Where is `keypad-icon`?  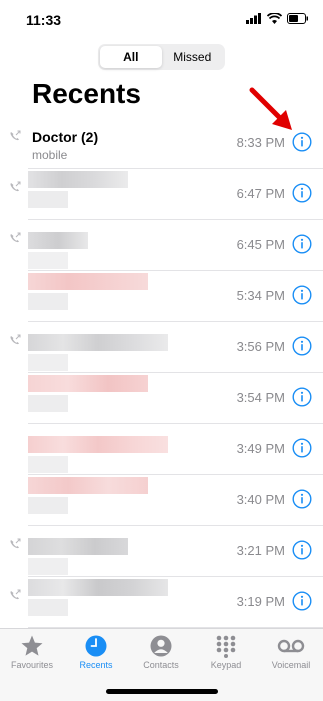
keypad-icon is located at coordinates (226, 646).